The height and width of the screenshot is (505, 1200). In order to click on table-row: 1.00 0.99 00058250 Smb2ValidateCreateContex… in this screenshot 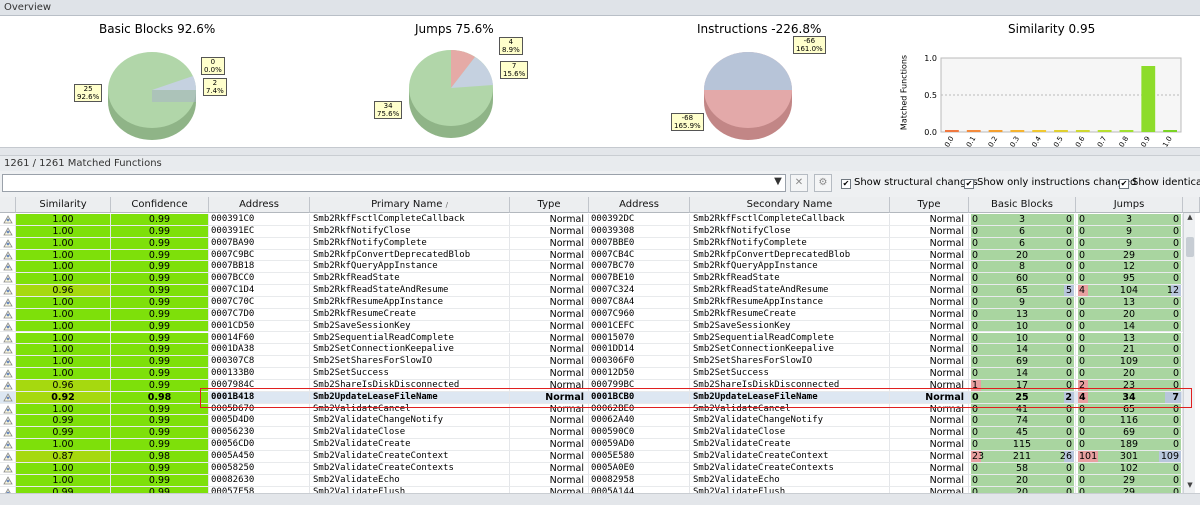, I will do `click(591, 468)`.